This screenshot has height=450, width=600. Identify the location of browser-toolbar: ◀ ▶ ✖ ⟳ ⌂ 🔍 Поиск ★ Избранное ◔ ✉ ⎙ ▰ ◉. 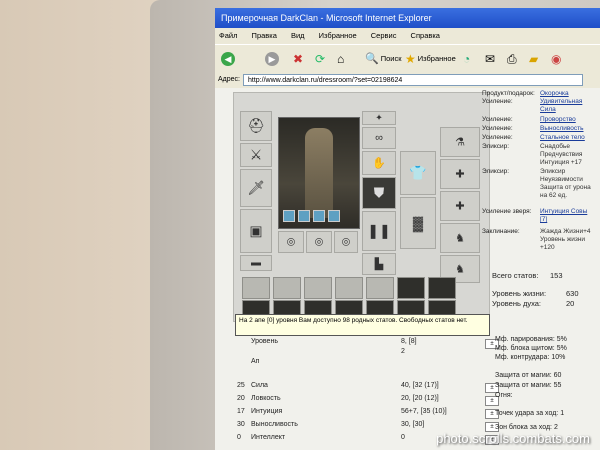
(407, 59).